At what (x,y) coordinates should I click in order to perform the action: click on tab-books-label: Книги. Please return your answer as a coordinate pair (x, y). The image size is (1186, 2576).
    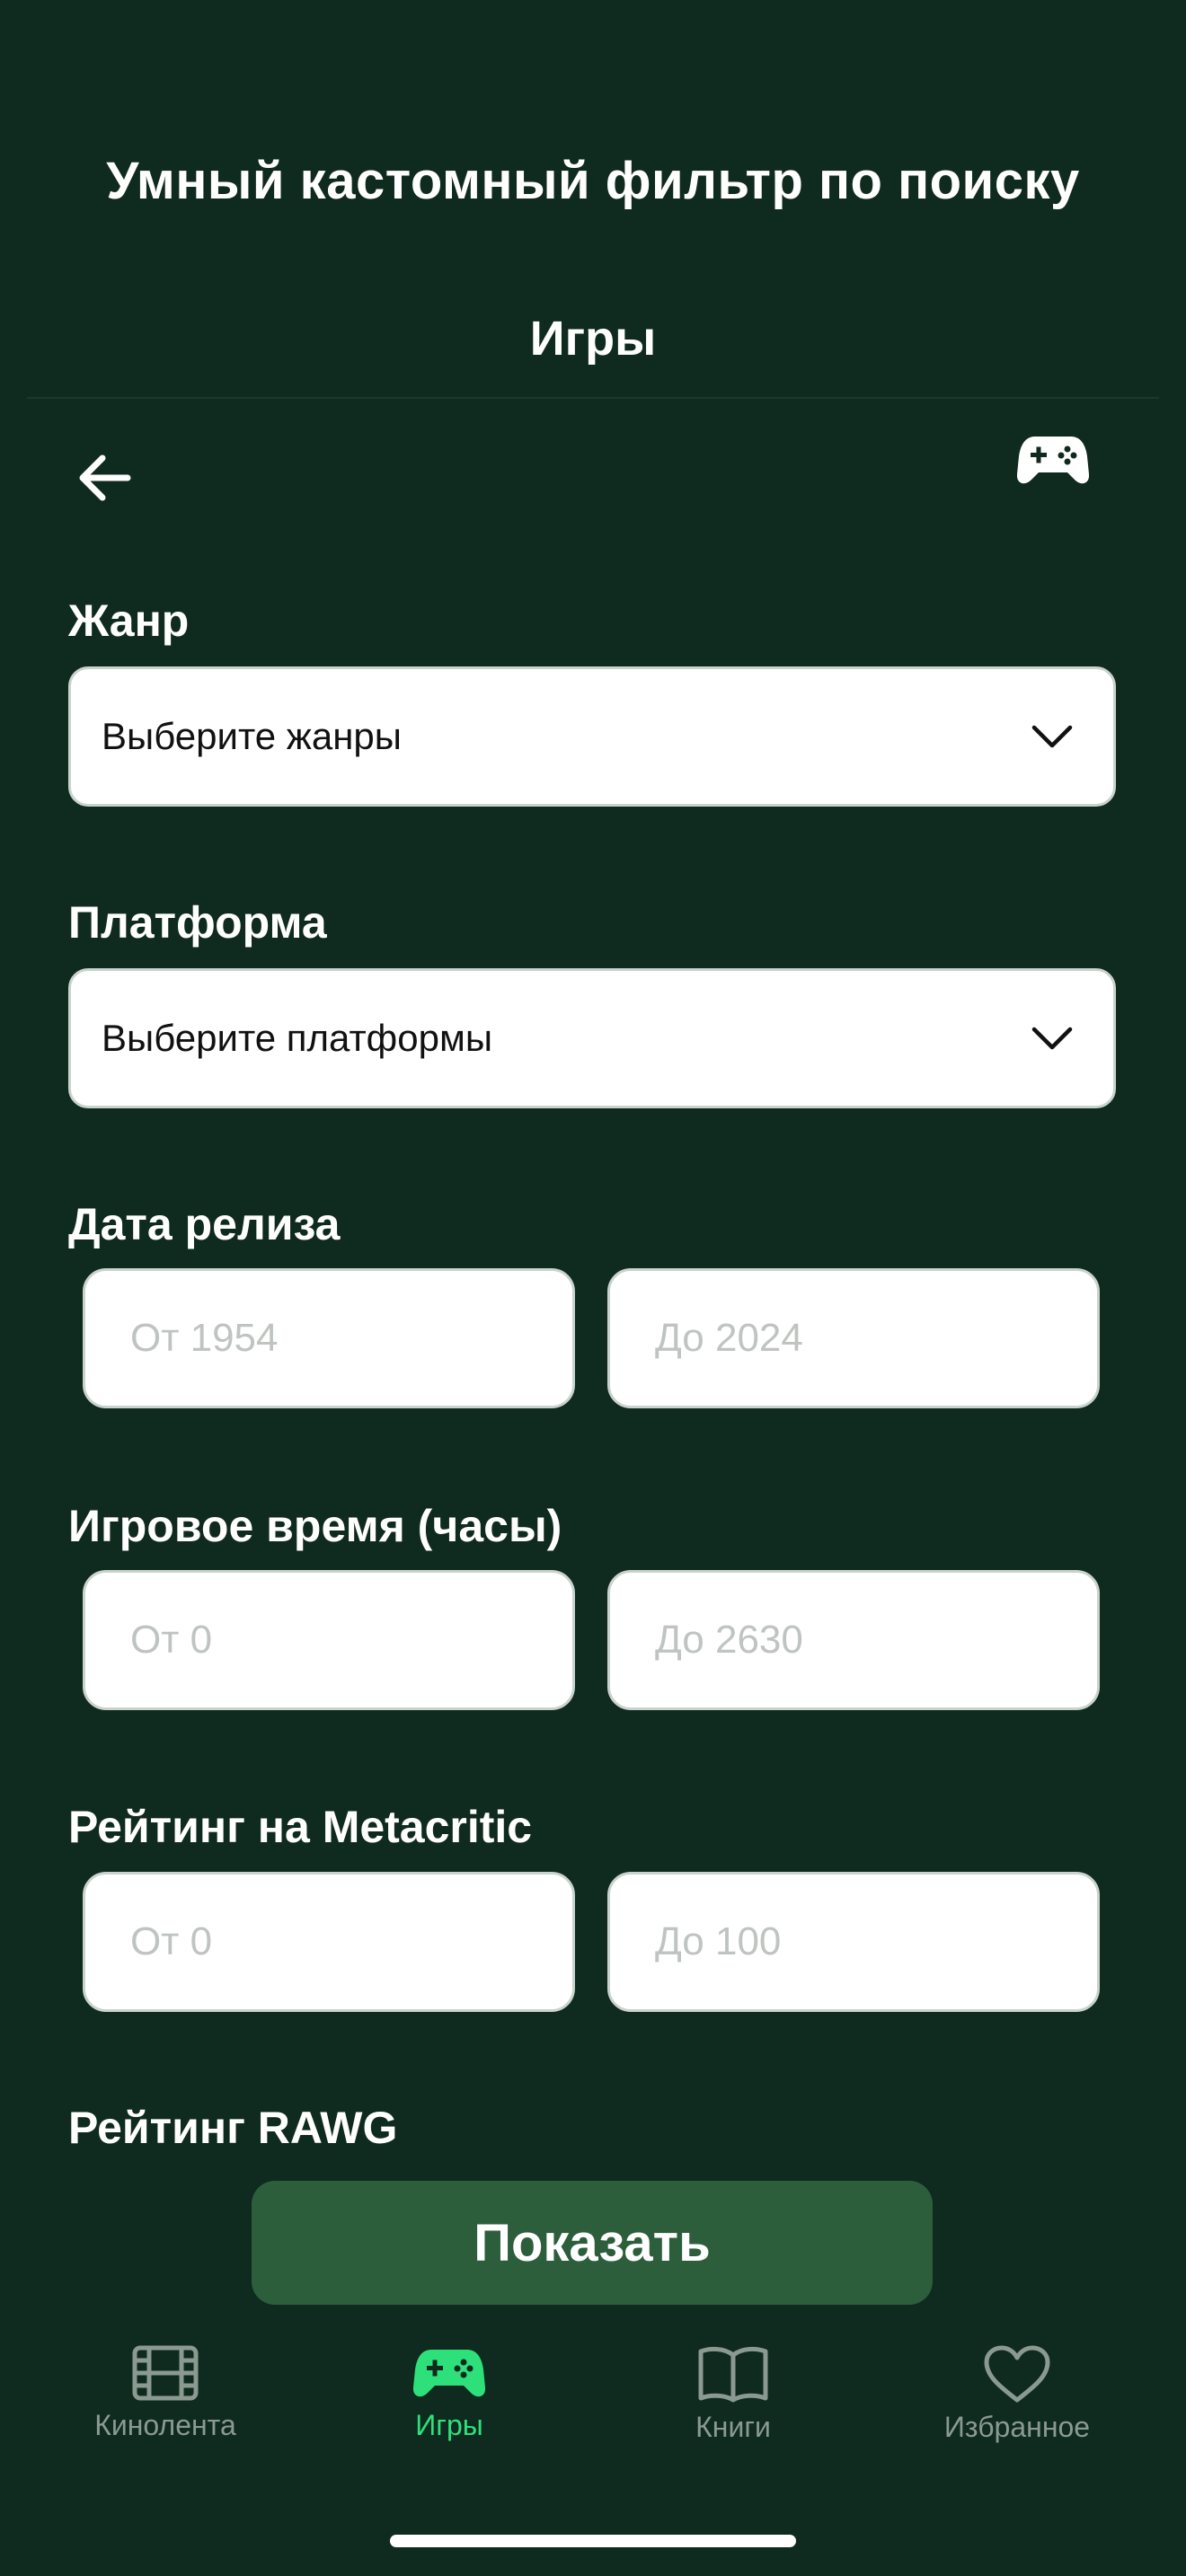
    Looking at the image, I should click on (733, 2427).